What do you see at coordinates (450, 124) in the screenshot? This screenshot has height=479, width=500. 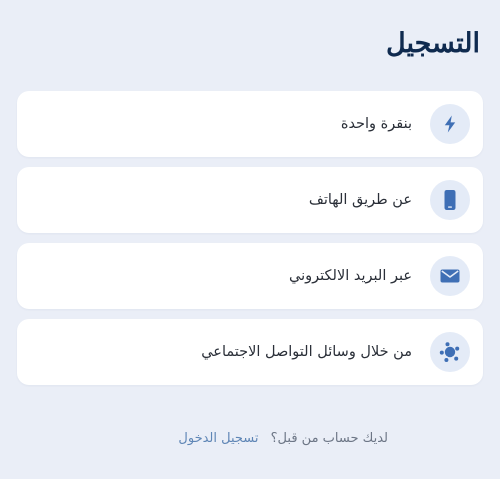 I see `lightning-icon` at bounding box center [450, 124].